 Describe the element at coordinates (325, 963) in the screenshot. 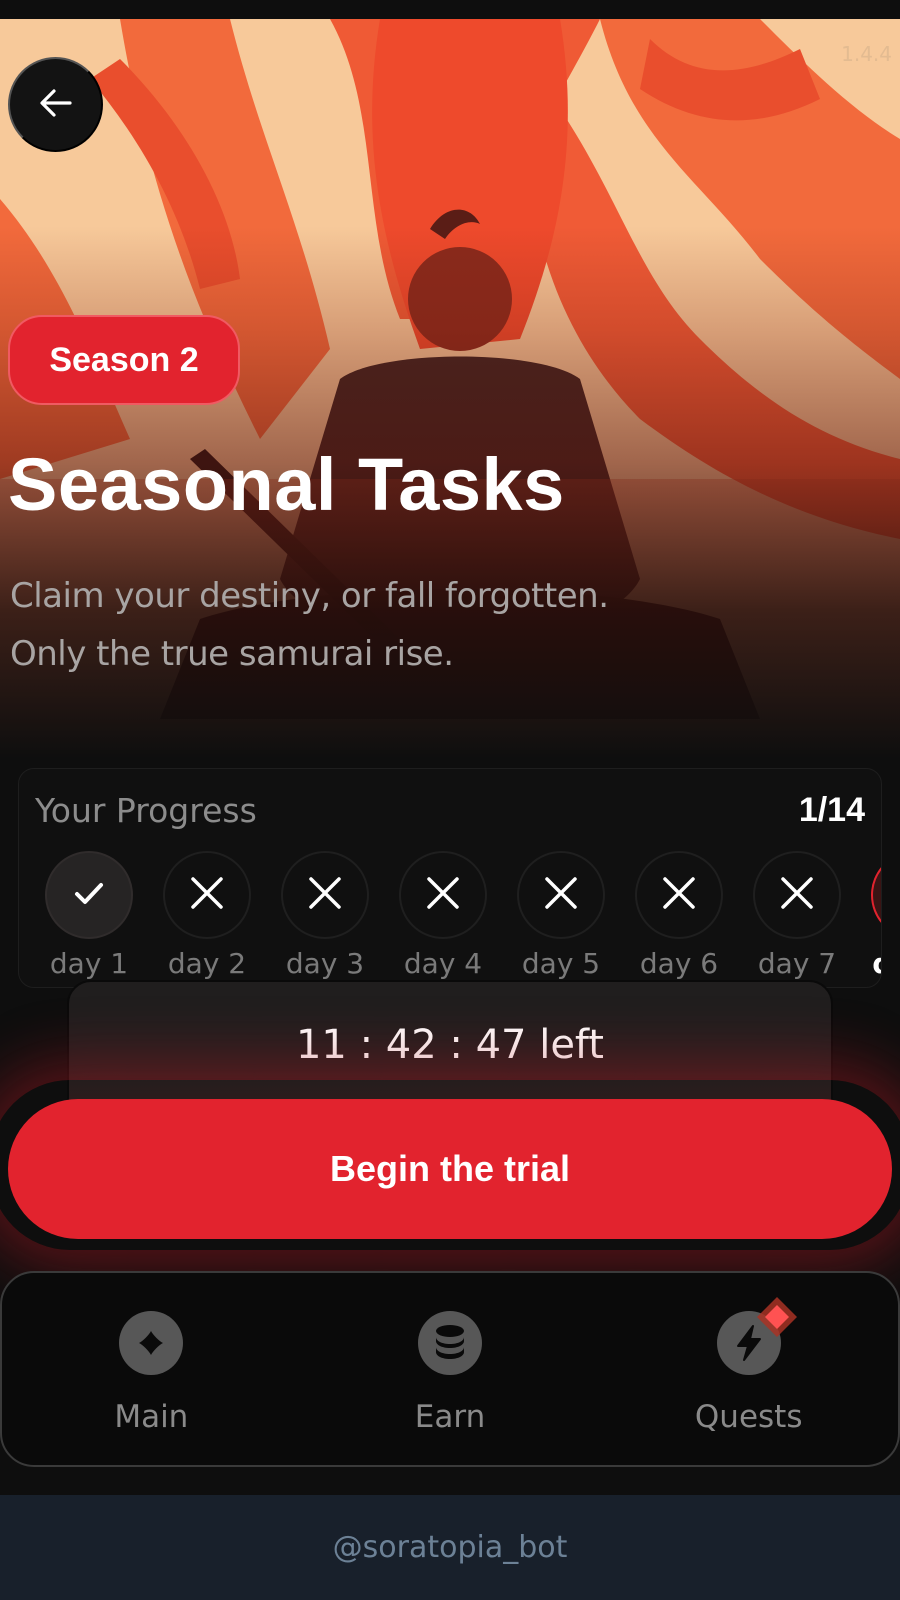

I see `day-label: day 3` at that location.